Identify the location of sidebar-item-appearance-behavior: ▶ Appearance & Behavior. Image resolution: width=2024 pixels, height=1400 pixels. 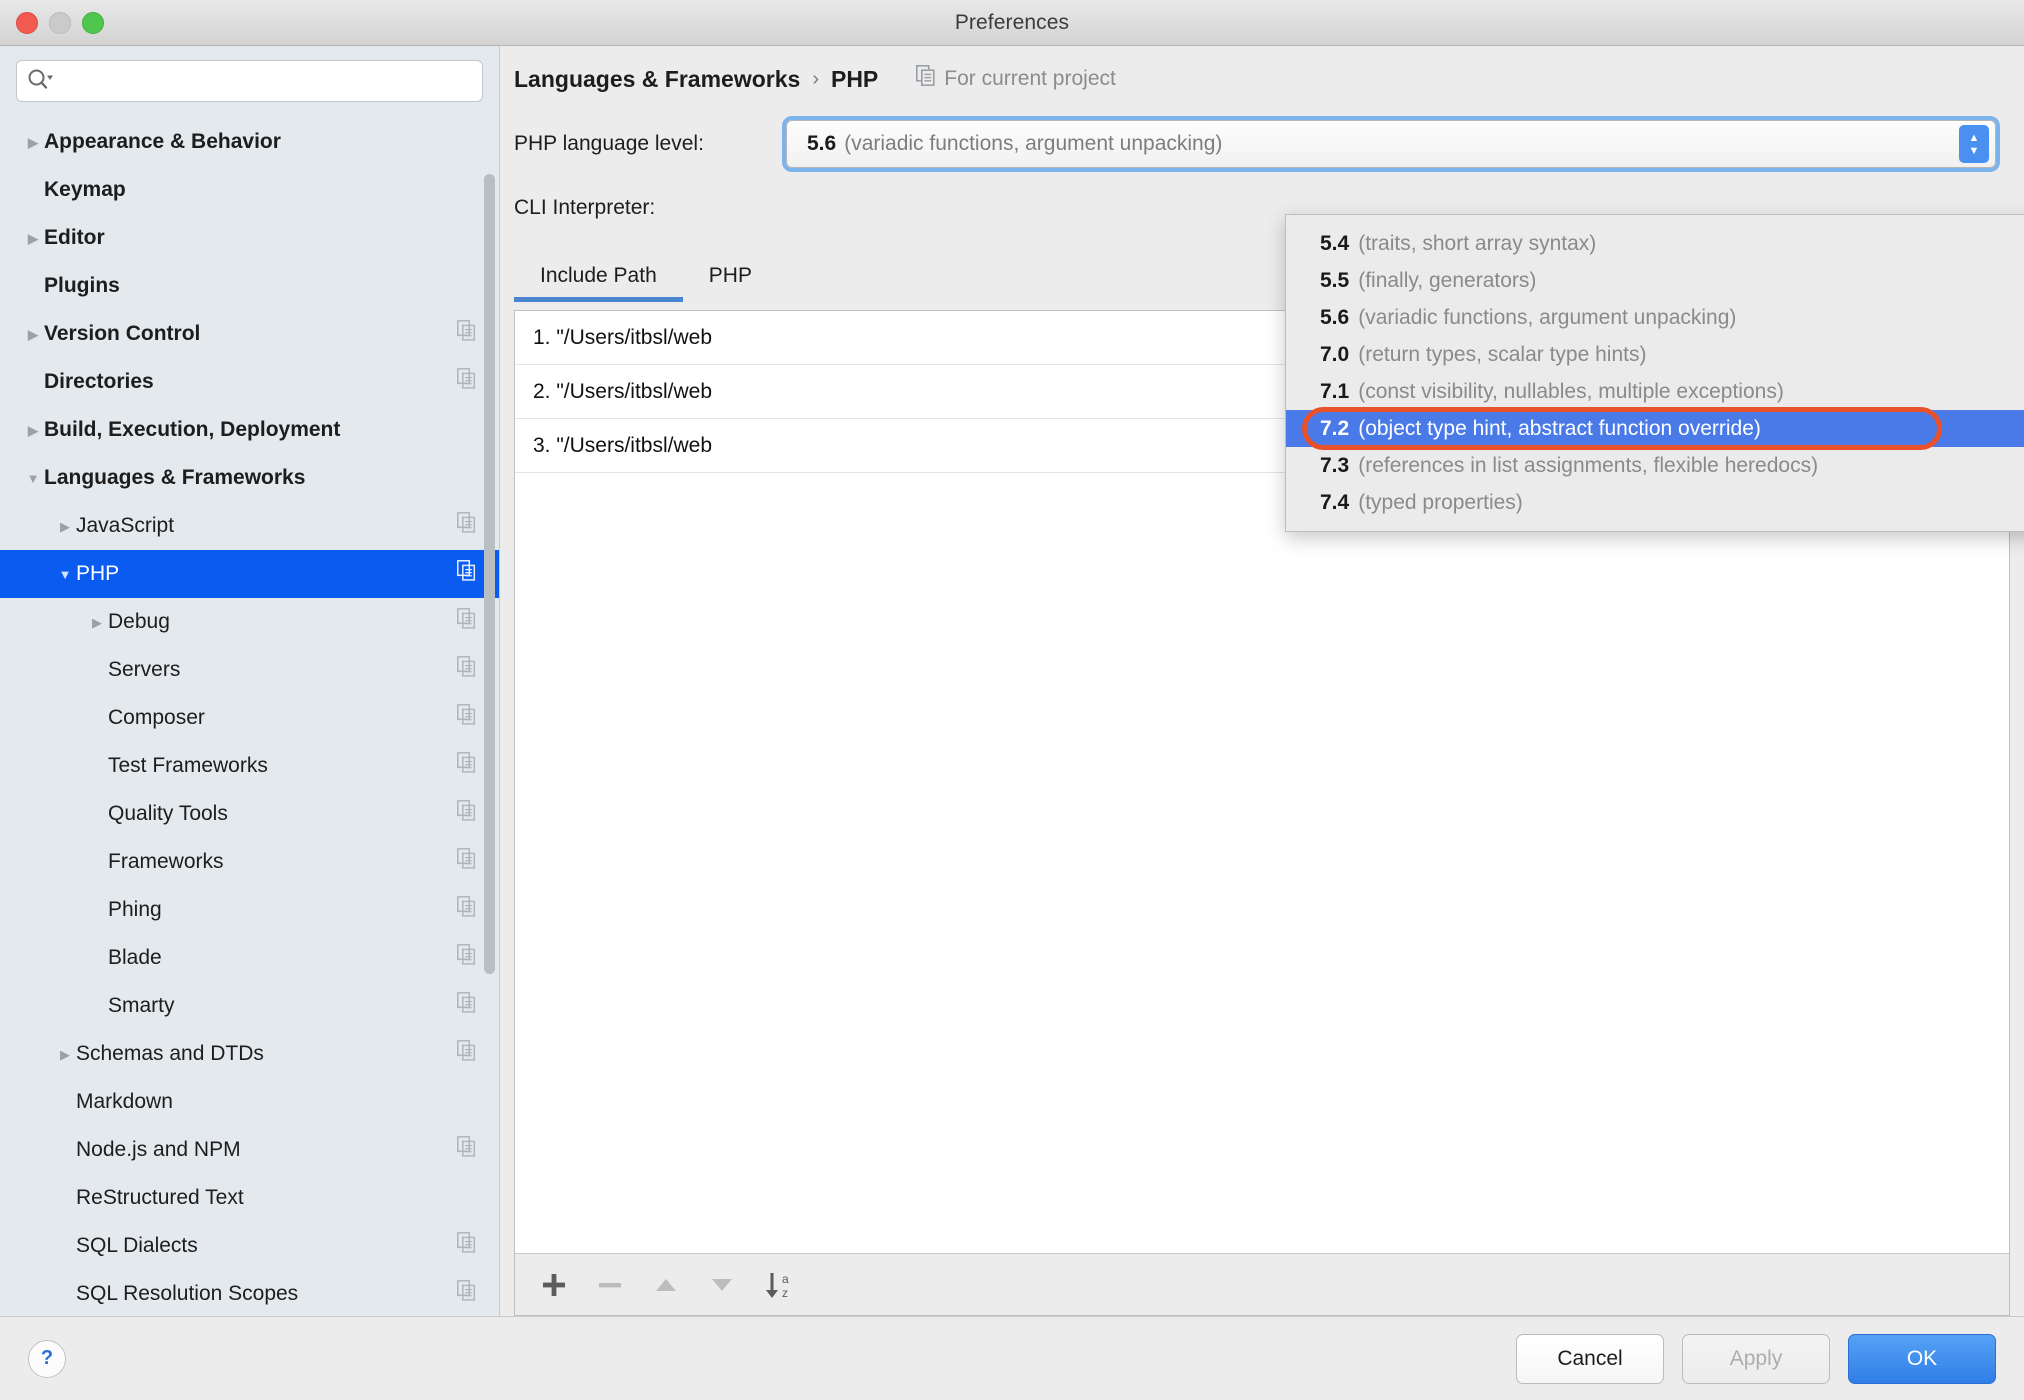
(249, 142).